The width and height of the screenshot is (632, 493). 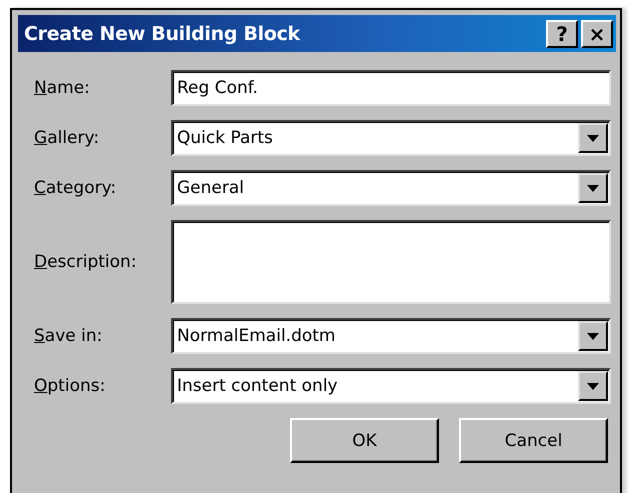 I want to click on field-label: Name:, so click(x=62, y=88).